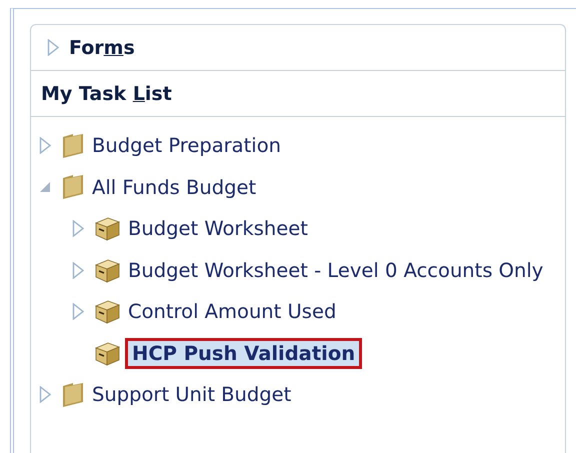 The image size is (576, 453). I want to click on tree-item: Control Amount Used, so click(232, 311).